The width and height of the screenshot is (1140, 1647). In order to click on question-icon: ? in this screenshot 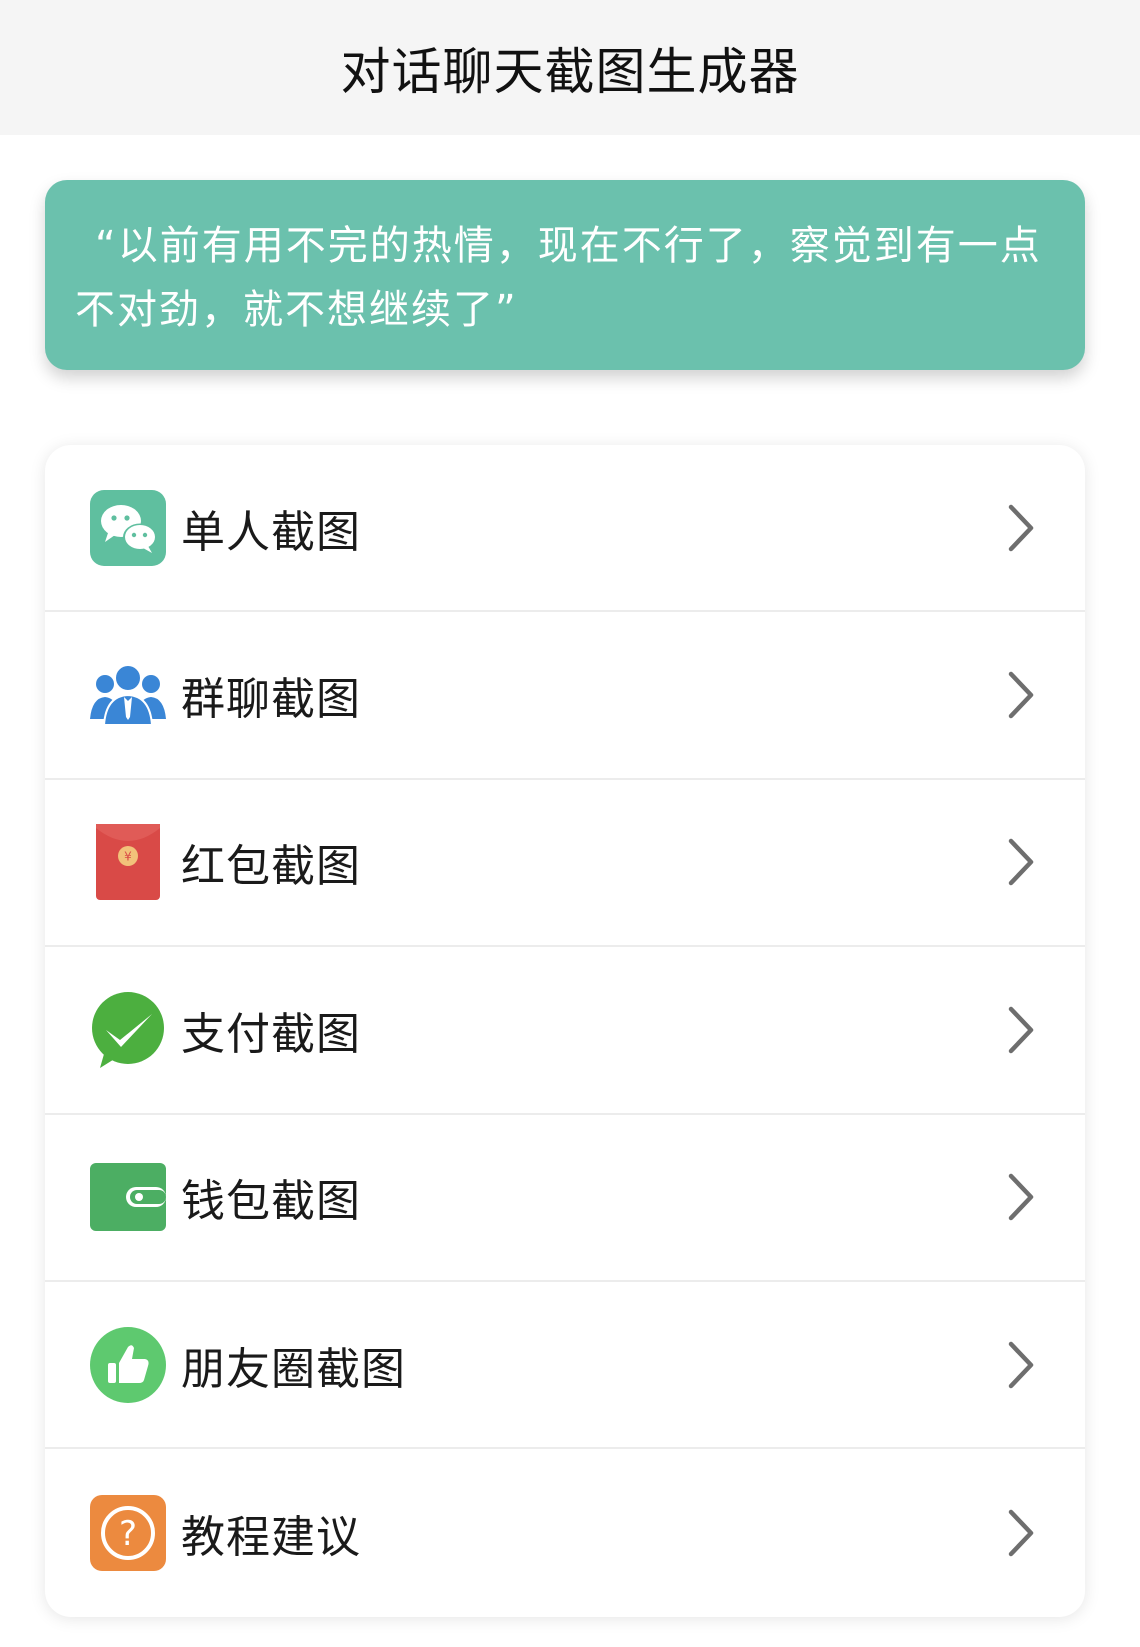, I will do `click(128, 1533)`.